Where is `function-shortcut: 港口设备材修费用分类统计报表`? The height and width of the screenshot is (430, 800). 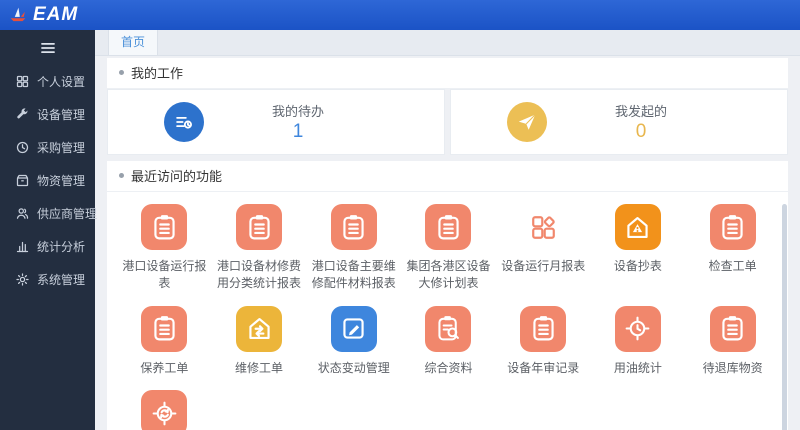 function-shortcut: 港口设备材修费用分类统计报表 is located at coordinates (259, 248).